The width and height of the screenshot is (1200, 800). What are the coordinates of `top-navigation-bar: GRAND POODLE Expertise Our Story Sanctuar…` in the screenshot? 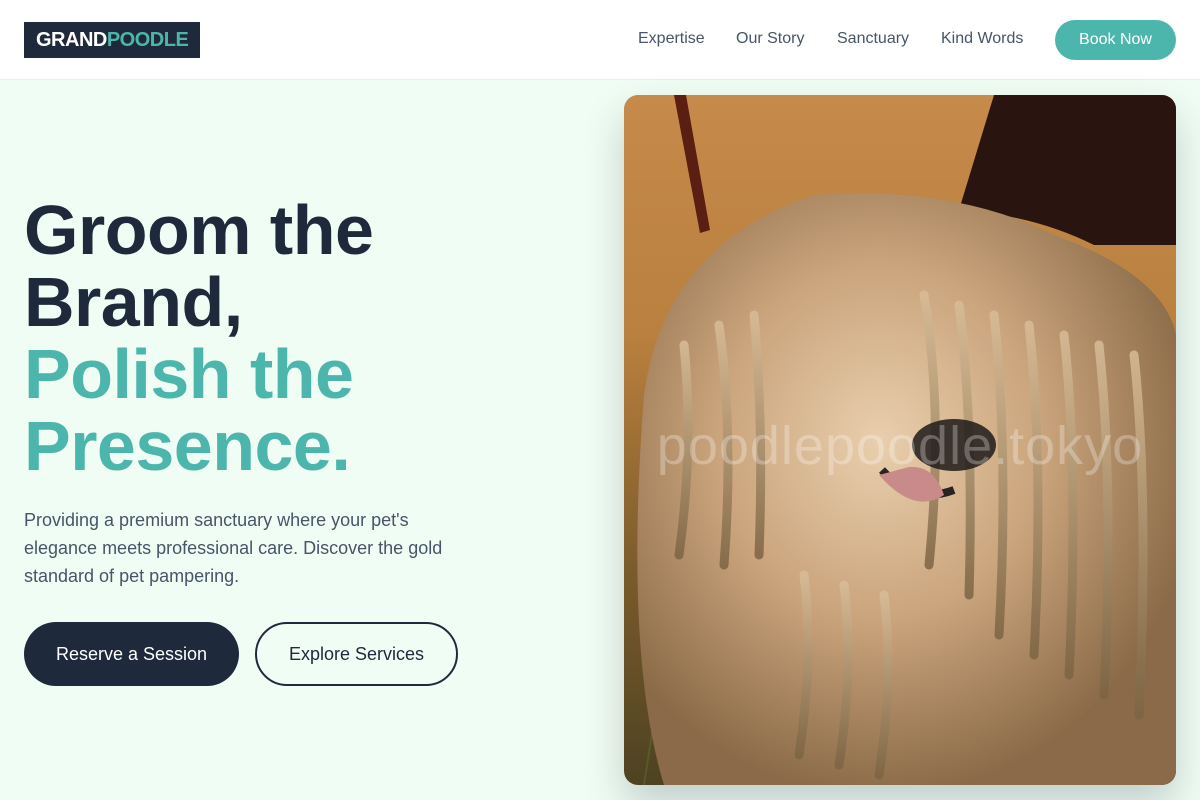 It's located at (600, 40).